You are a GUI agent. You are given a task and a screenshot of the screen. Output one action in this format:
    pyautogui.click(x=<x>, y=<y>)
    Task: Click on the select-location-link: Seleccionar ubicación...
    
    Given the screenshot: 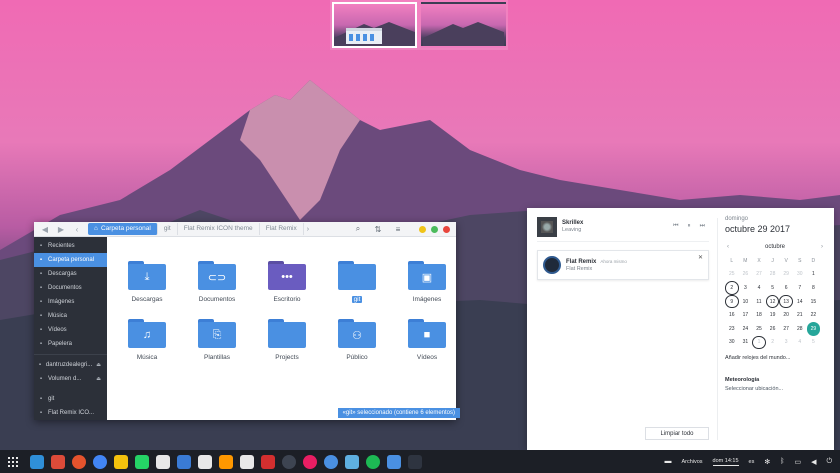 What is the action you would take?
    pyautogui.click(x=775, y=389)
    